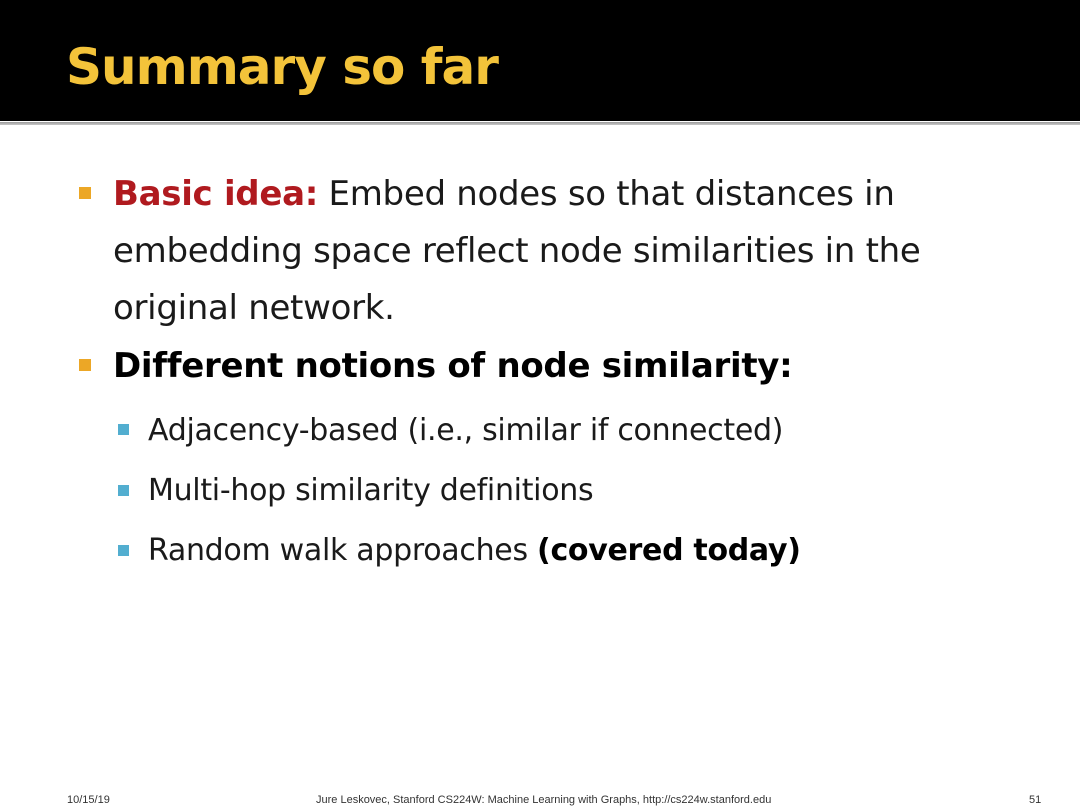  What do you see at coordinates (343, 550) in the screenshot?
I see `random-walk-text: Random walk approaches` at bounding box center [343, 550].